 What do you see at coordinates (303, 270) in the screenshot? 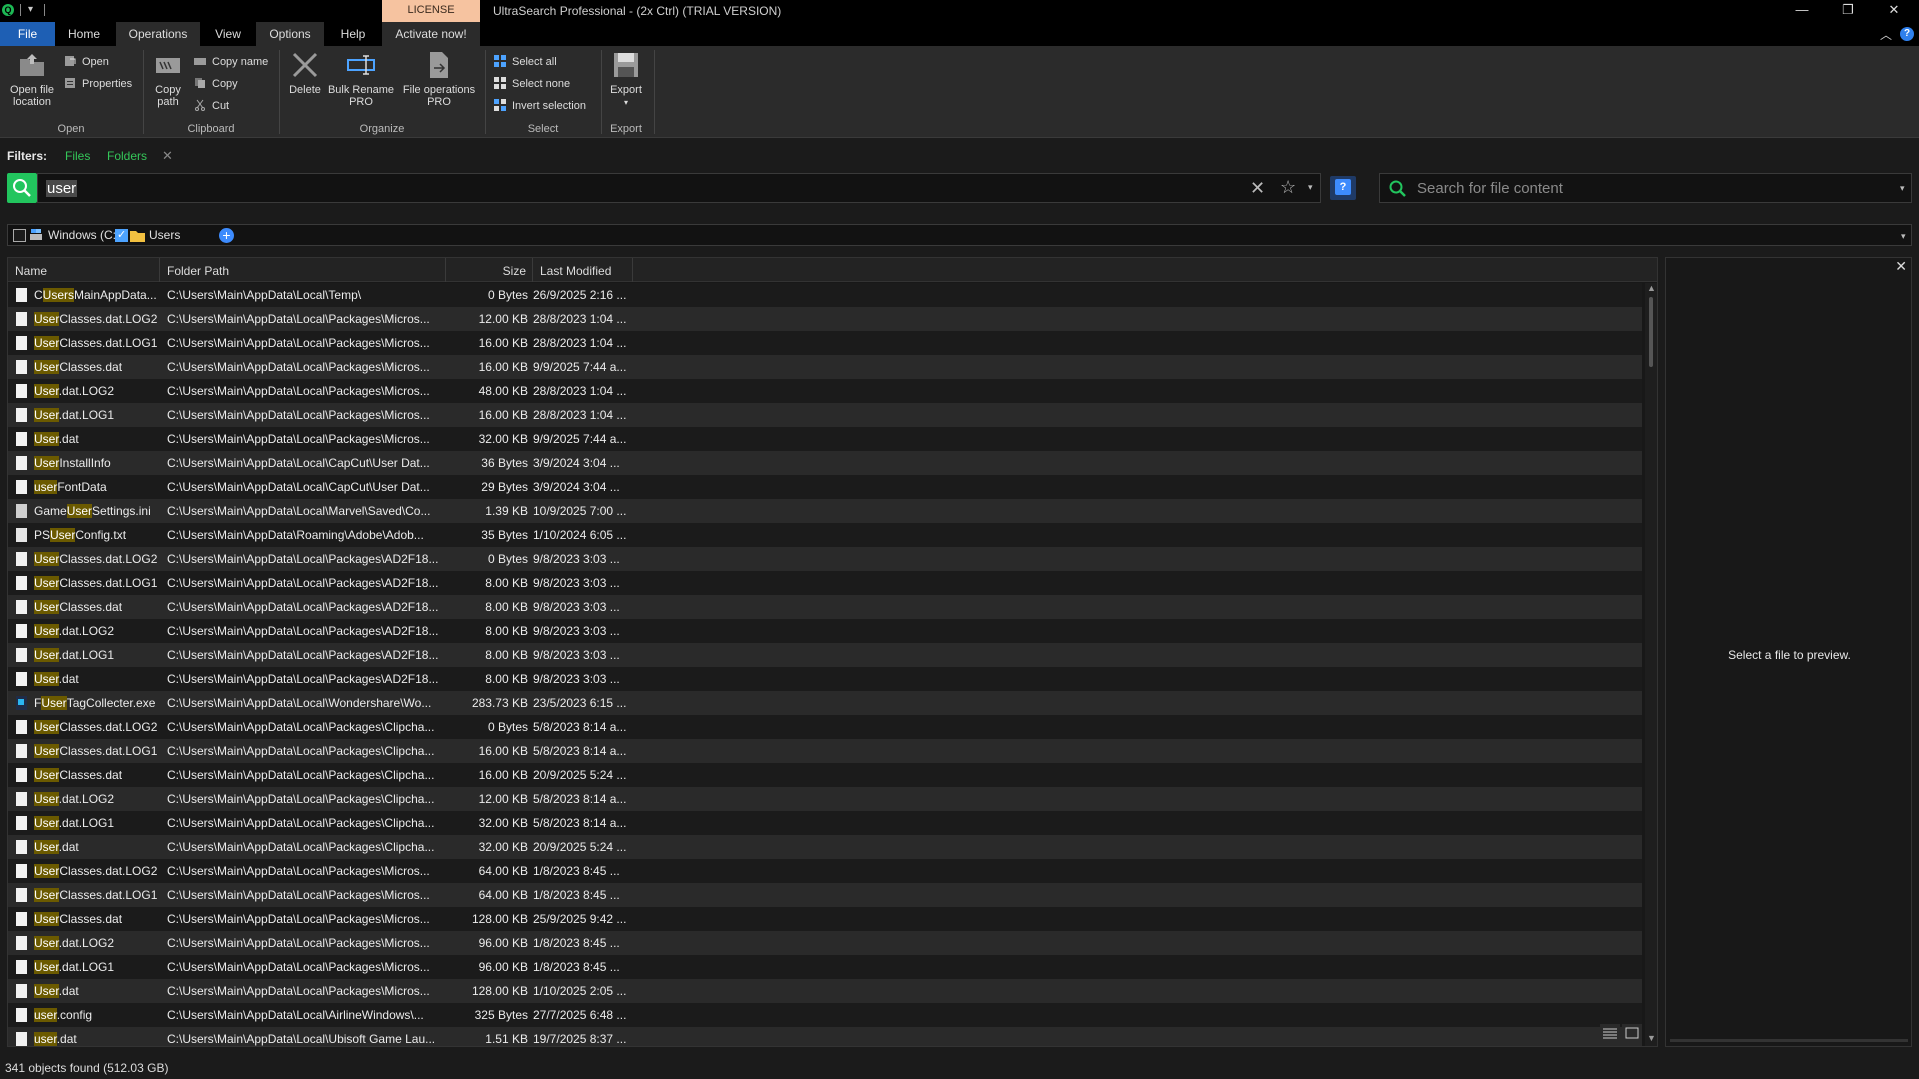
I see `column-header-folder-path: Folder Path` at bounding box center [303, 270].